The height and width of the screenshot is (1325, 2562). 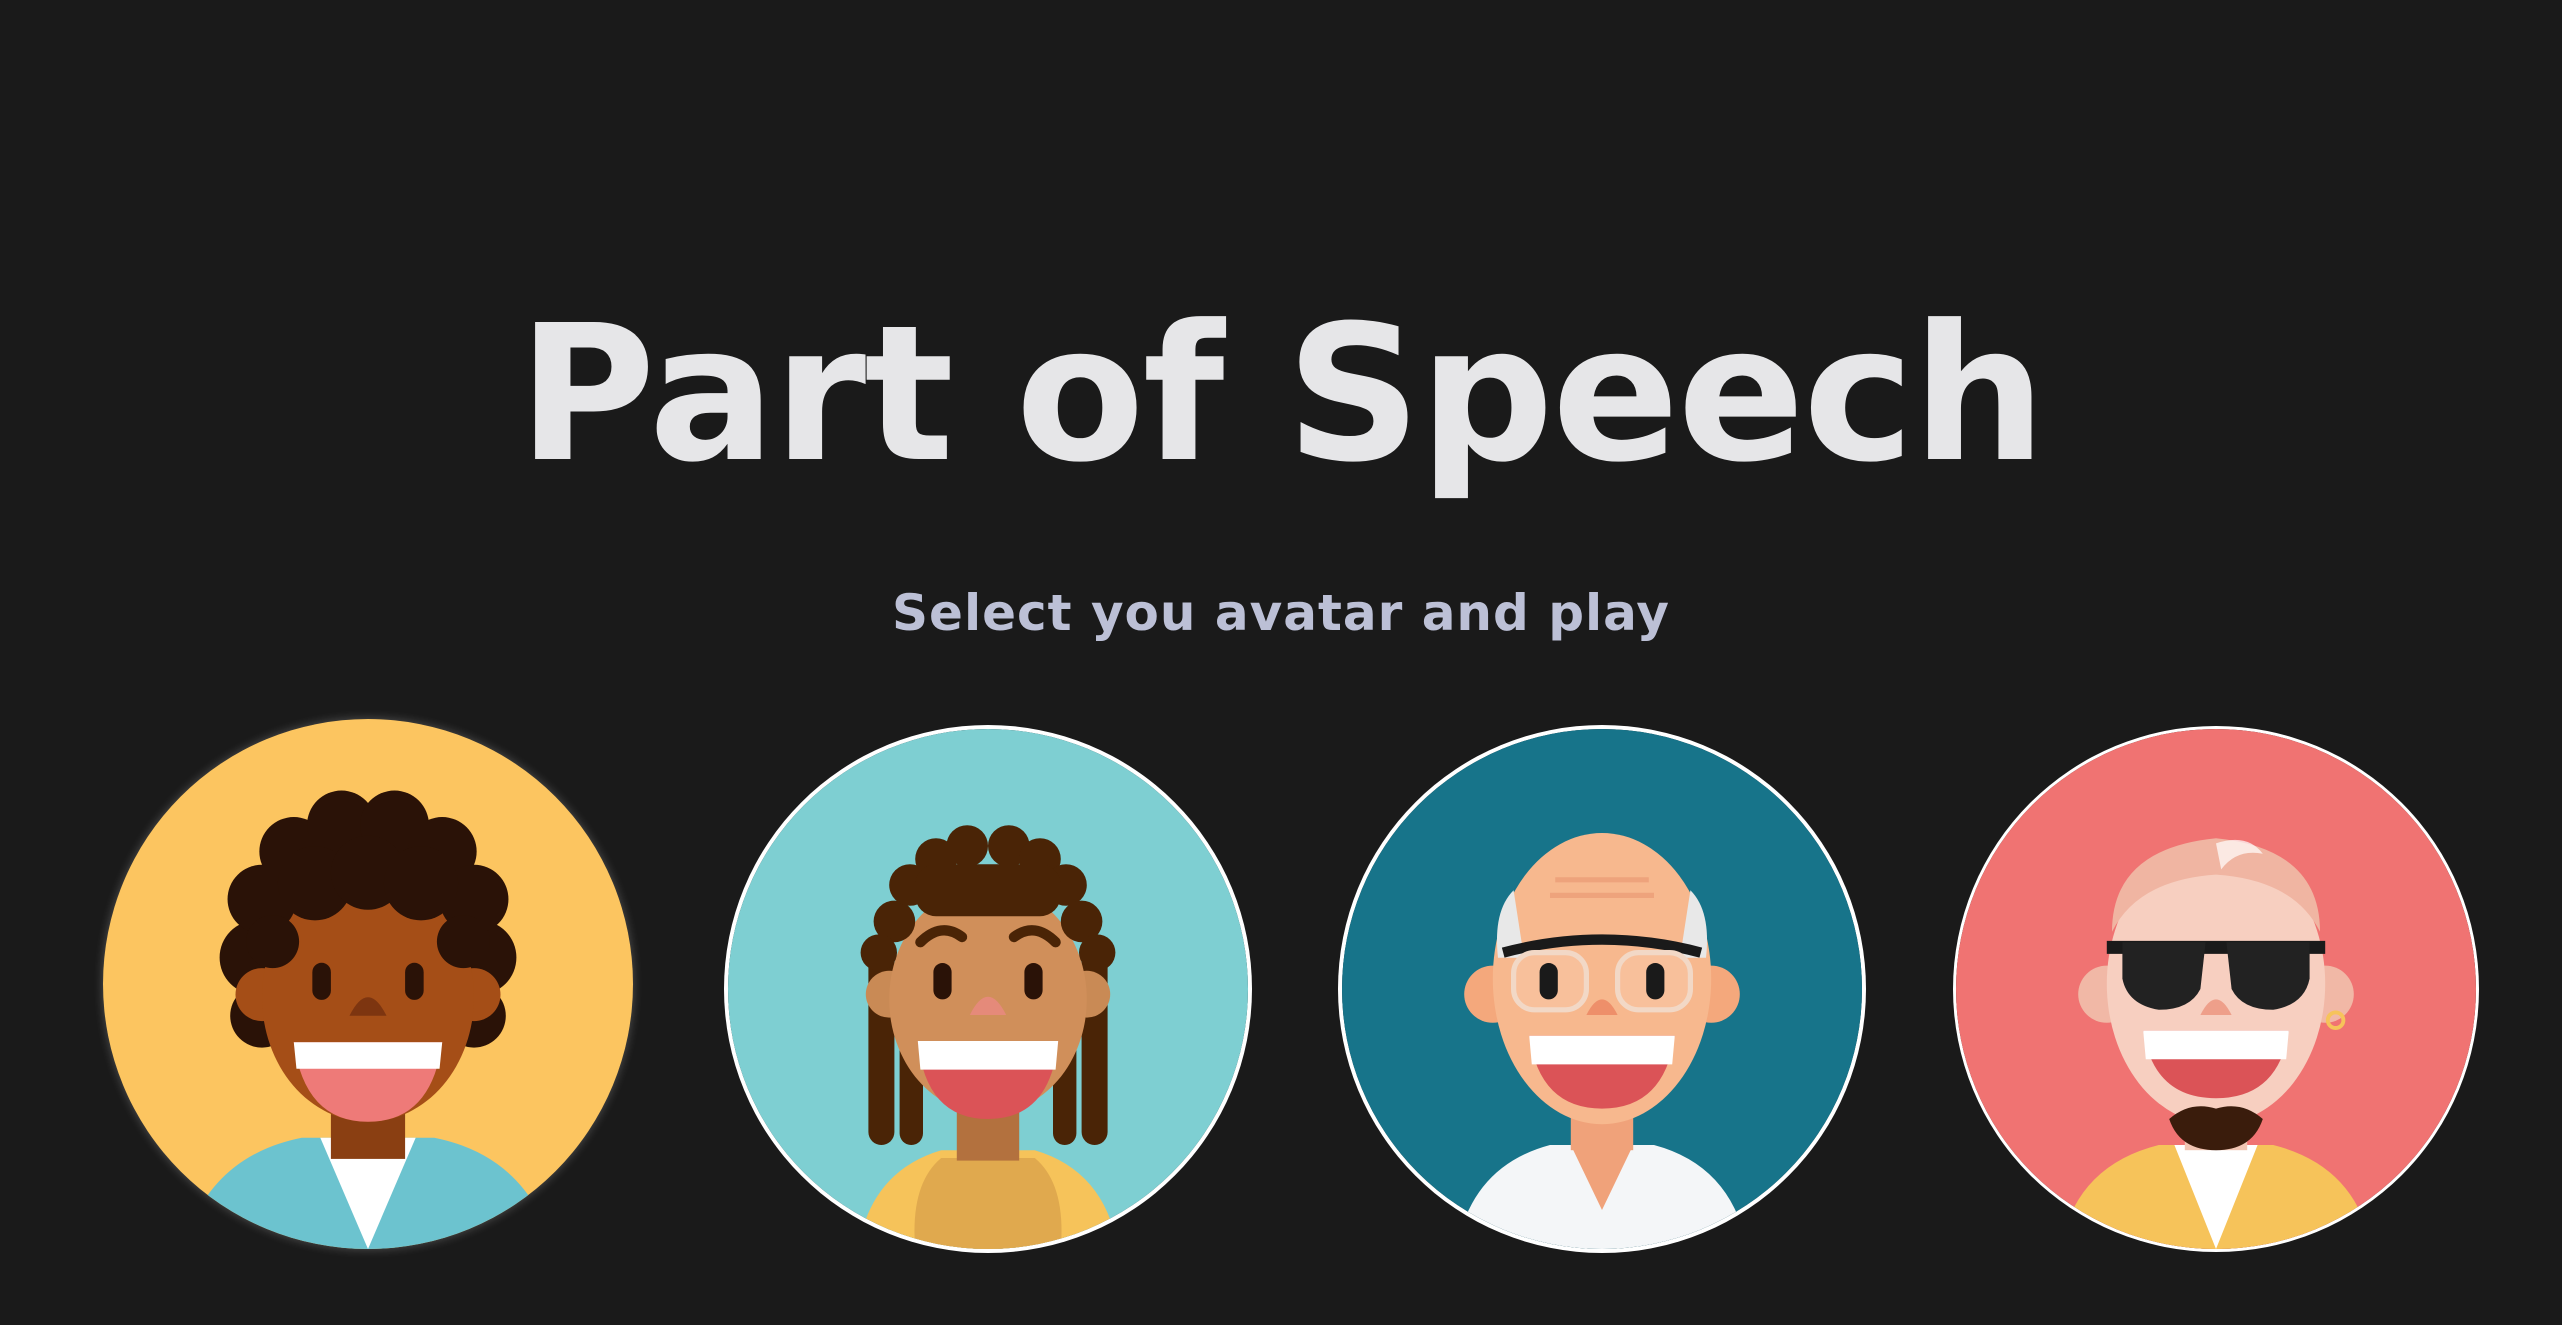 I want to click on man-with-sunglasses-and-beard-avatar-icon, so click(x=2216, y=989).